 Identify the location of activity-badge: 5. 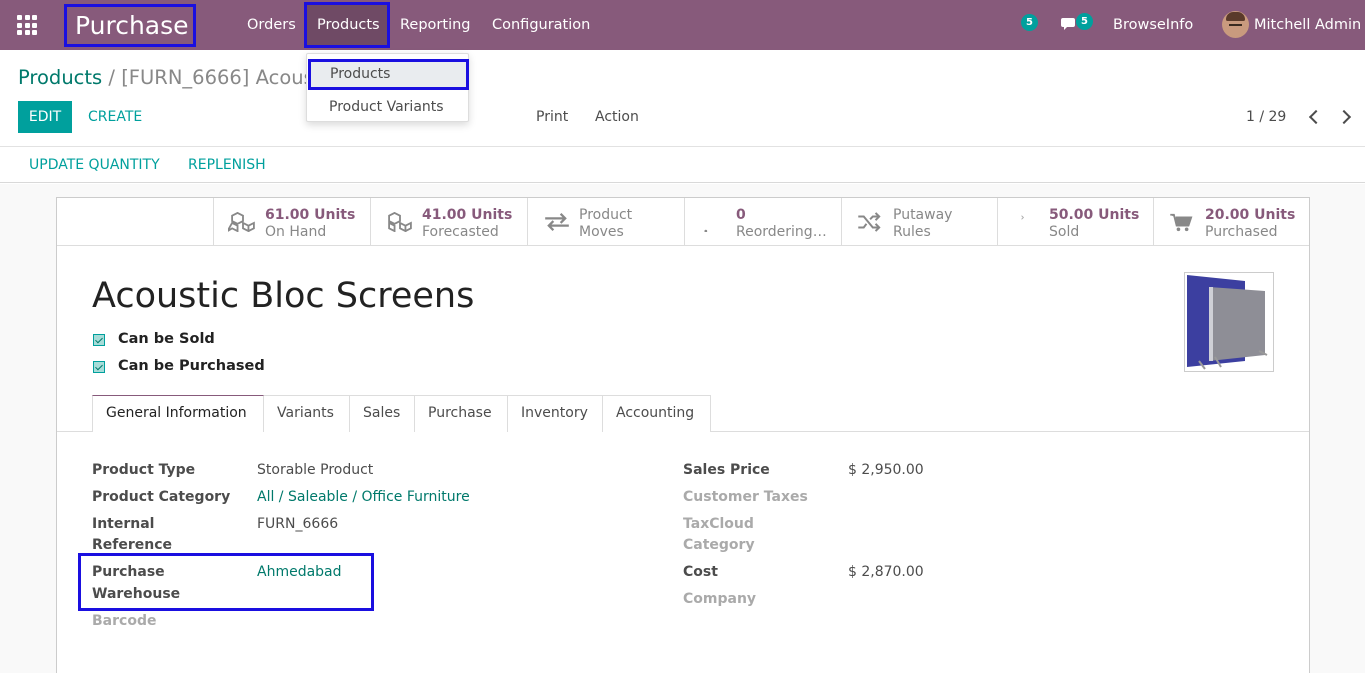
(1029, 22).